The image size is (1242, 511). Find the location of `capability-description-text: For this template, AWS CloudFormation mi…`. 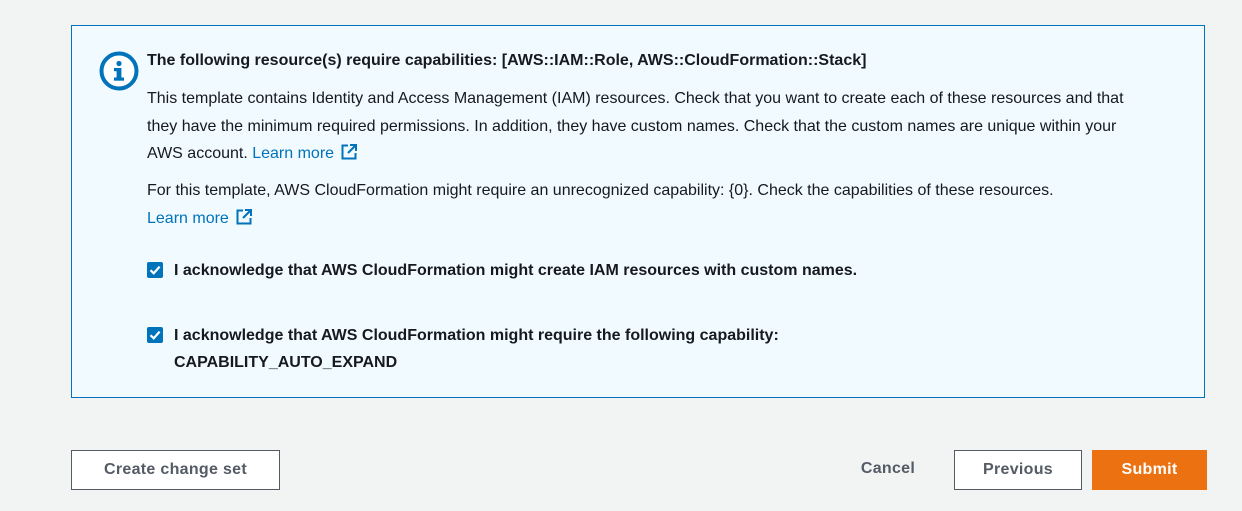

capability-description-text: For this template, AWS CloudFormation mi… is located at coordinates (600, 190).